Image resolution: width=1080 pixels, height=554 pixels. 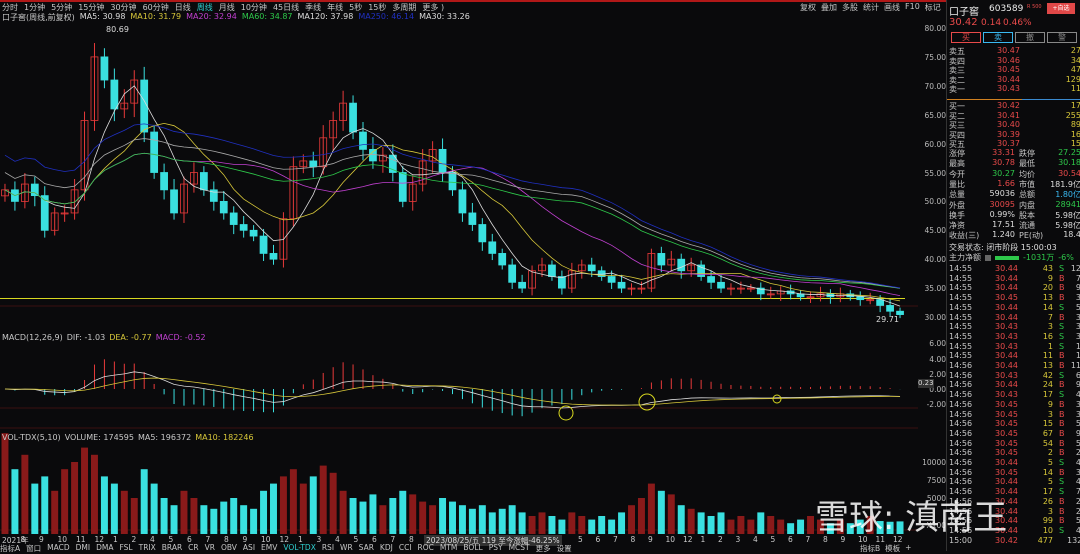 What do you see at coordinates (1031, 236) in the screenshot?
I see `stat-label: PE(动)` at bounding box center [1031, 236].